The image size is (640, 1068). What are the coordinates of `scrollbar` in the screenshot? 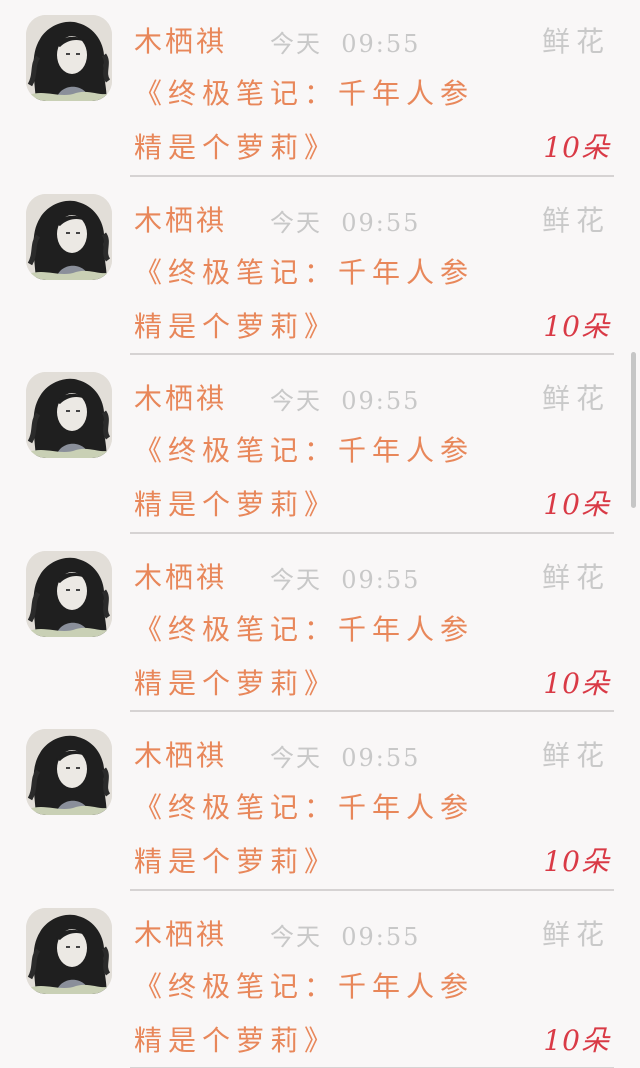 It's located at (633, 430).